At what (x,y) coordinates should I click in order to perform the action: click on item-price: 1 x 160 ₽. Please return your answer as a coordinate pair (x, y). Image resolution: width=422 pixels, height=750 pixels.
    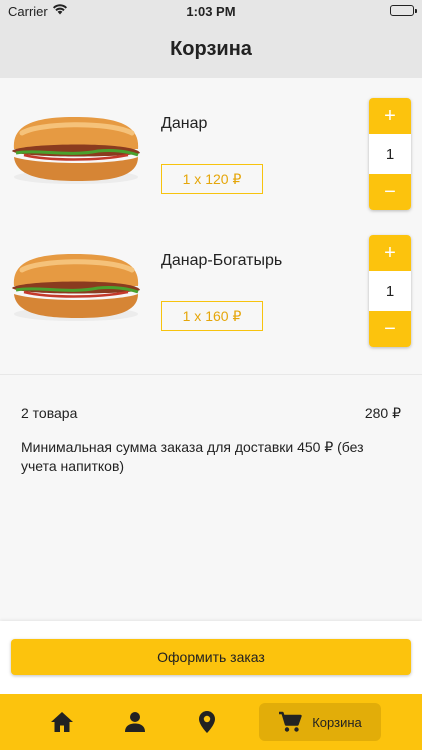
    Looking at the image, I should click on (212, 316).